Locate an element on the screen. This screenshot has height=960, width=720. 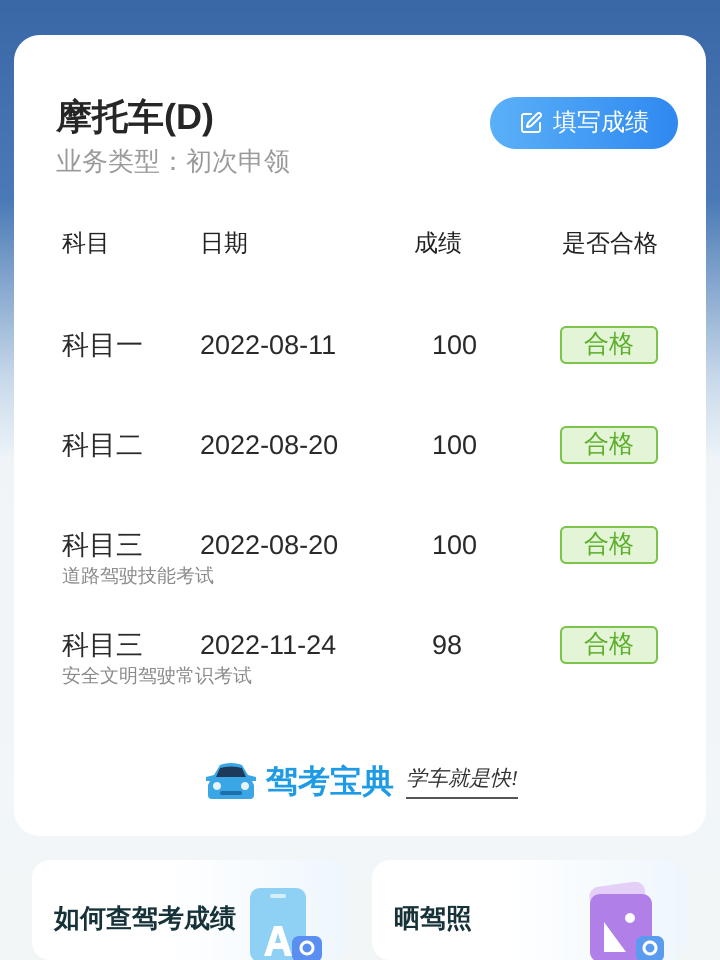
brand-name: 驾考宝典 is located at coordinates (330, 782).